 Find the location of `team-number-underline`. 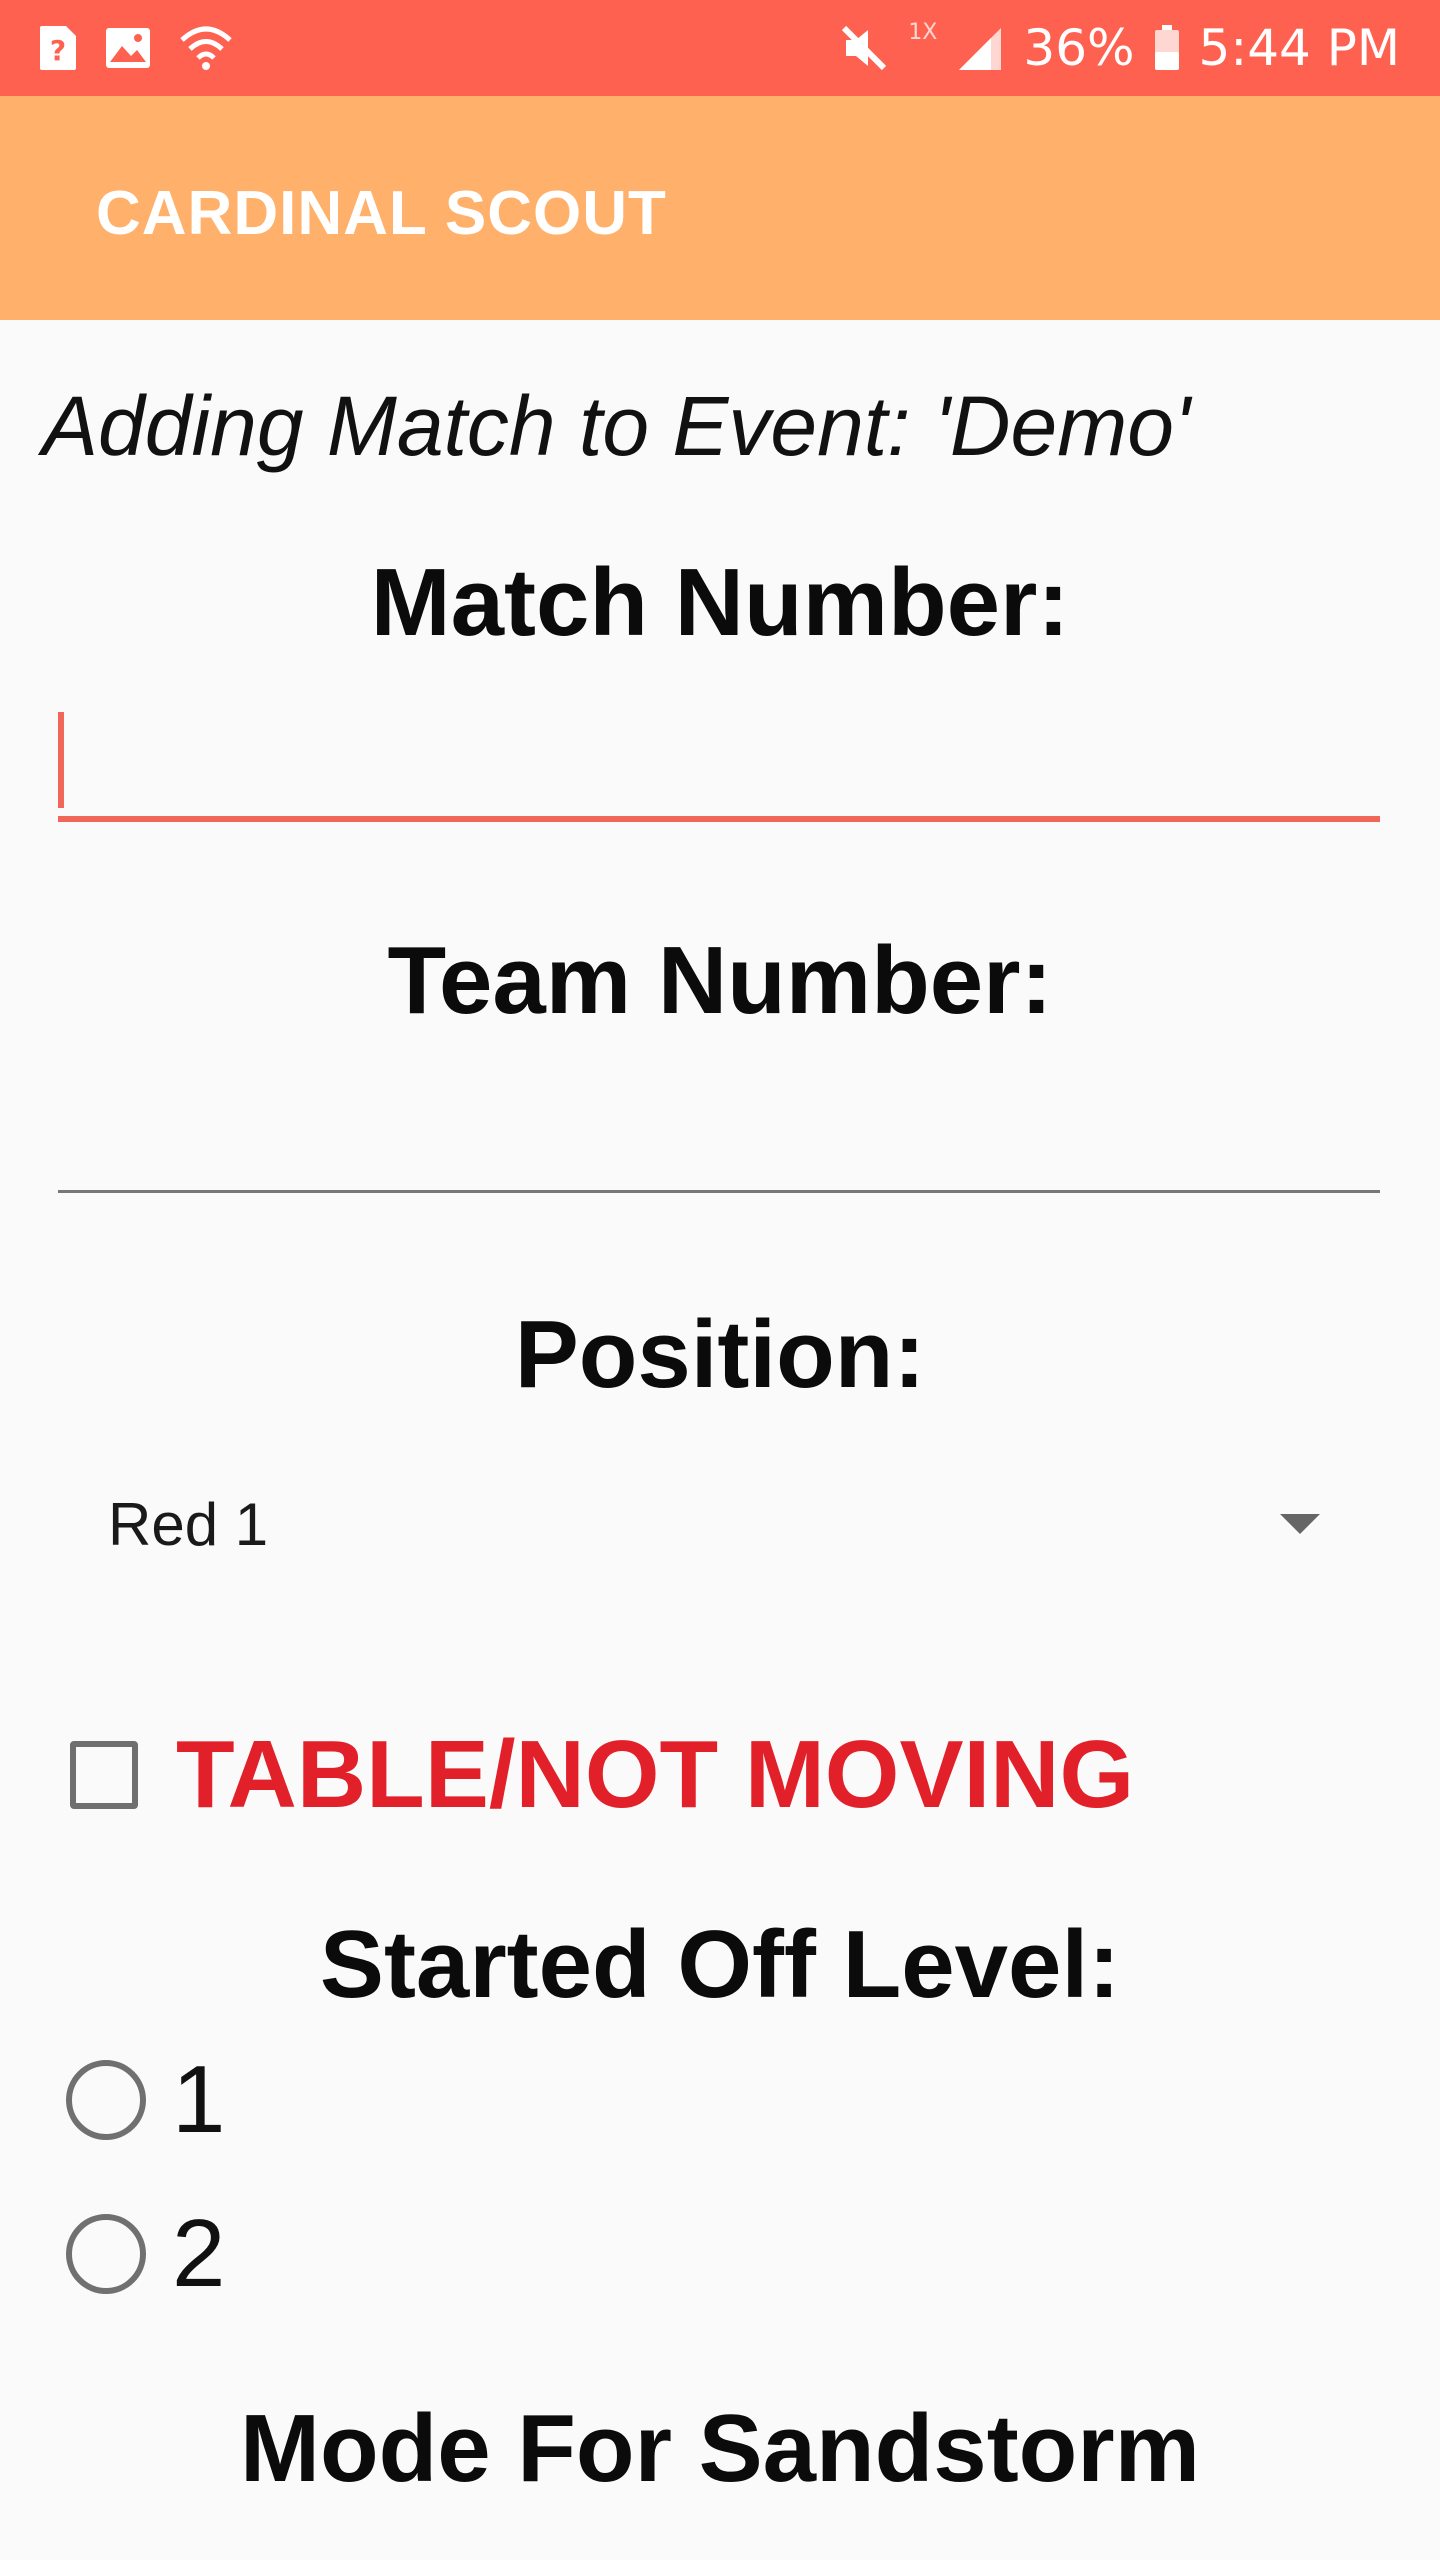

team-number-underline is located at coordinates (719, 1191).